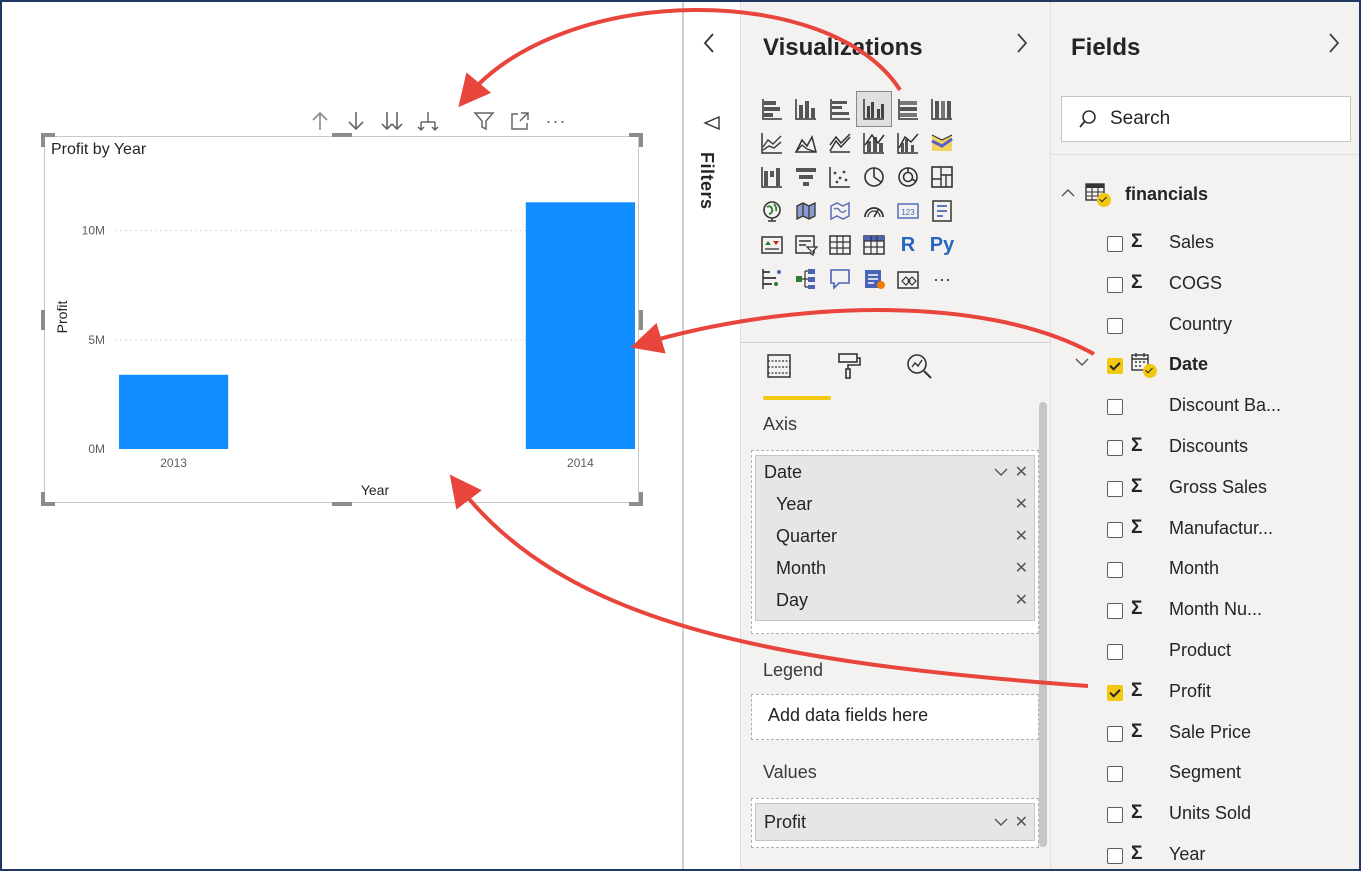 This screenshot has width=1361, height=871. I want to click on resize-handle-corner-bl-h, so click(48, 504).